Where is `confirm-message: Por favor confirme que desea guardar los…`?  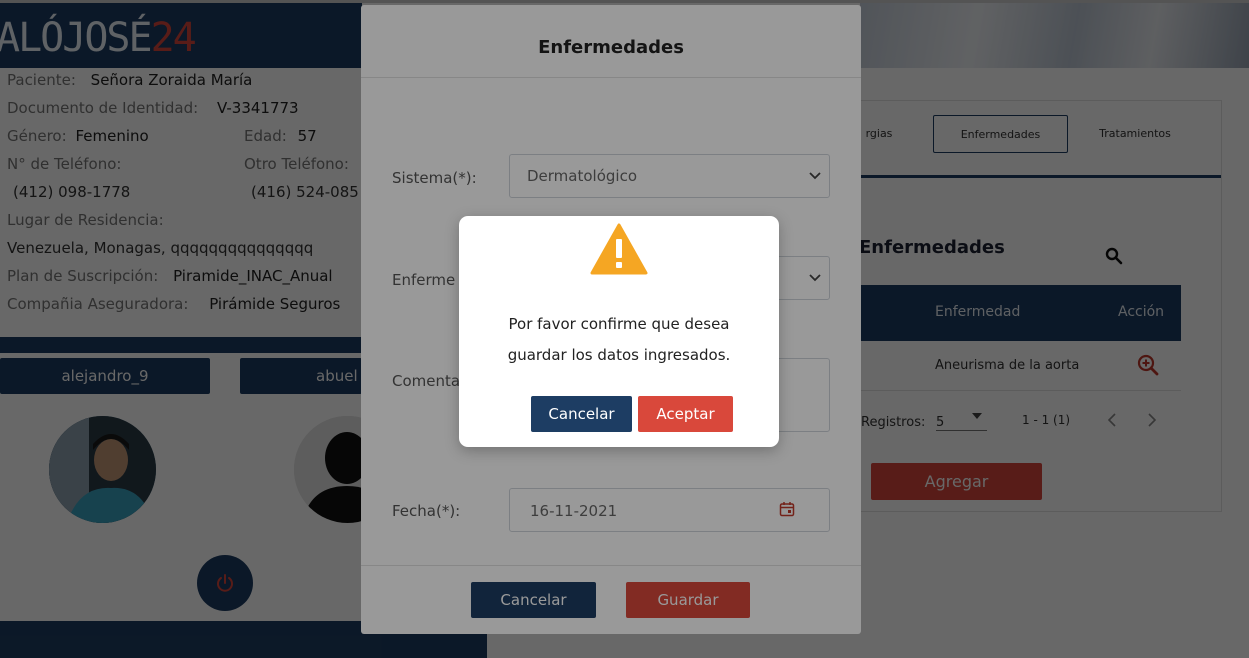
confirm-message: Por favor confirme que desea guardar los… is located at coordinates (619, 340).